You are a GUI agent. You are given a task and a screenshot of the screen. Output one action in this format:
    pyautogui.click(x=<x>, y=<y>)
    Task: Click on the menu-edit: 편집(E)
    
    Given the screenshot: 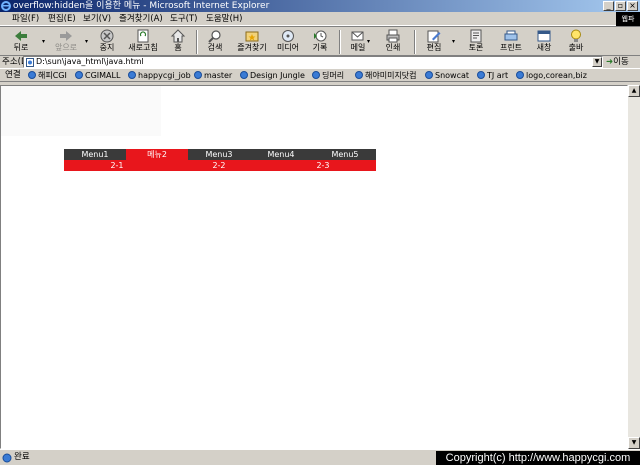 What is the action you would take?
    pyautogui.click(x=62, y=19)
    